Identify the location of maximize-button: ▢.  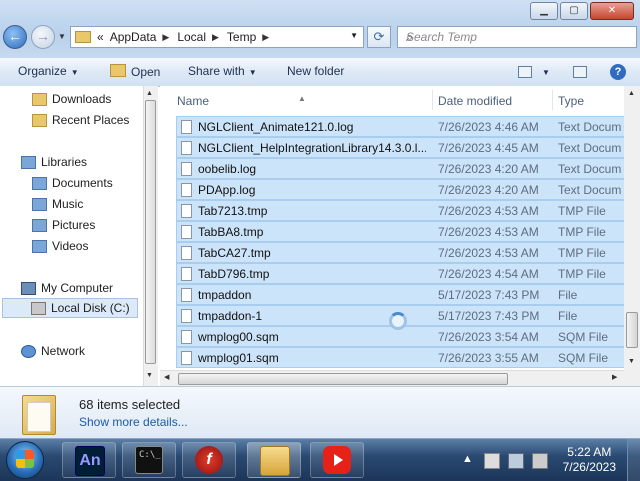
(574, 11).